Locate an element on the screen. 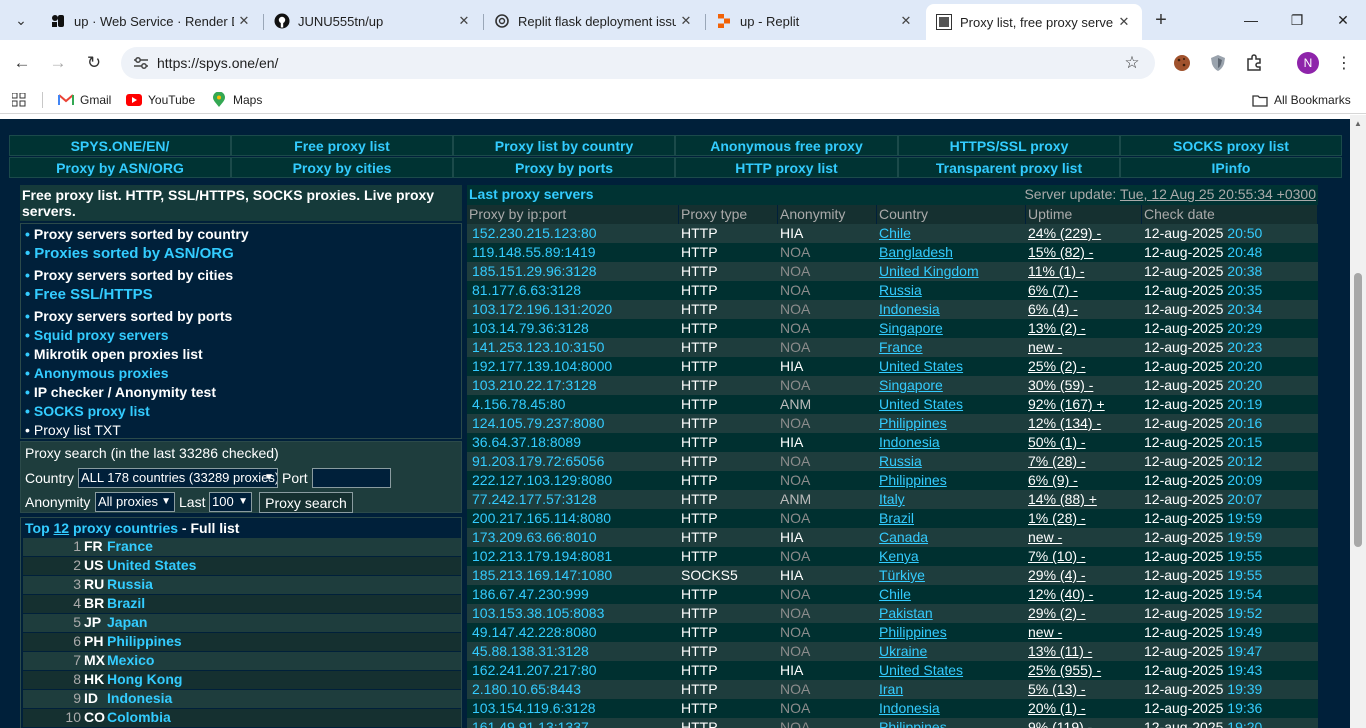 The image size is (1366, 728). scroll-up-icon: ▲ is located at coordinates (1358, 124).